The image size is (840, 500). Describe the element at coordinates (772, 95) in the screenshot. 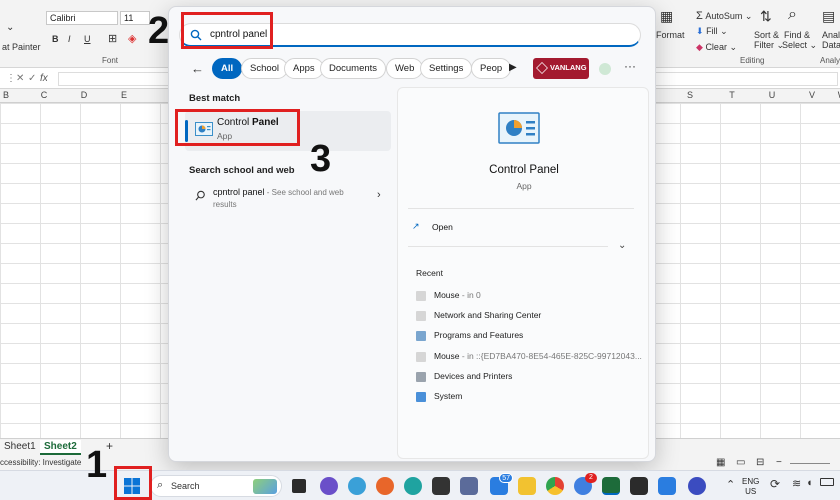

I see `column-u: U` at that location.